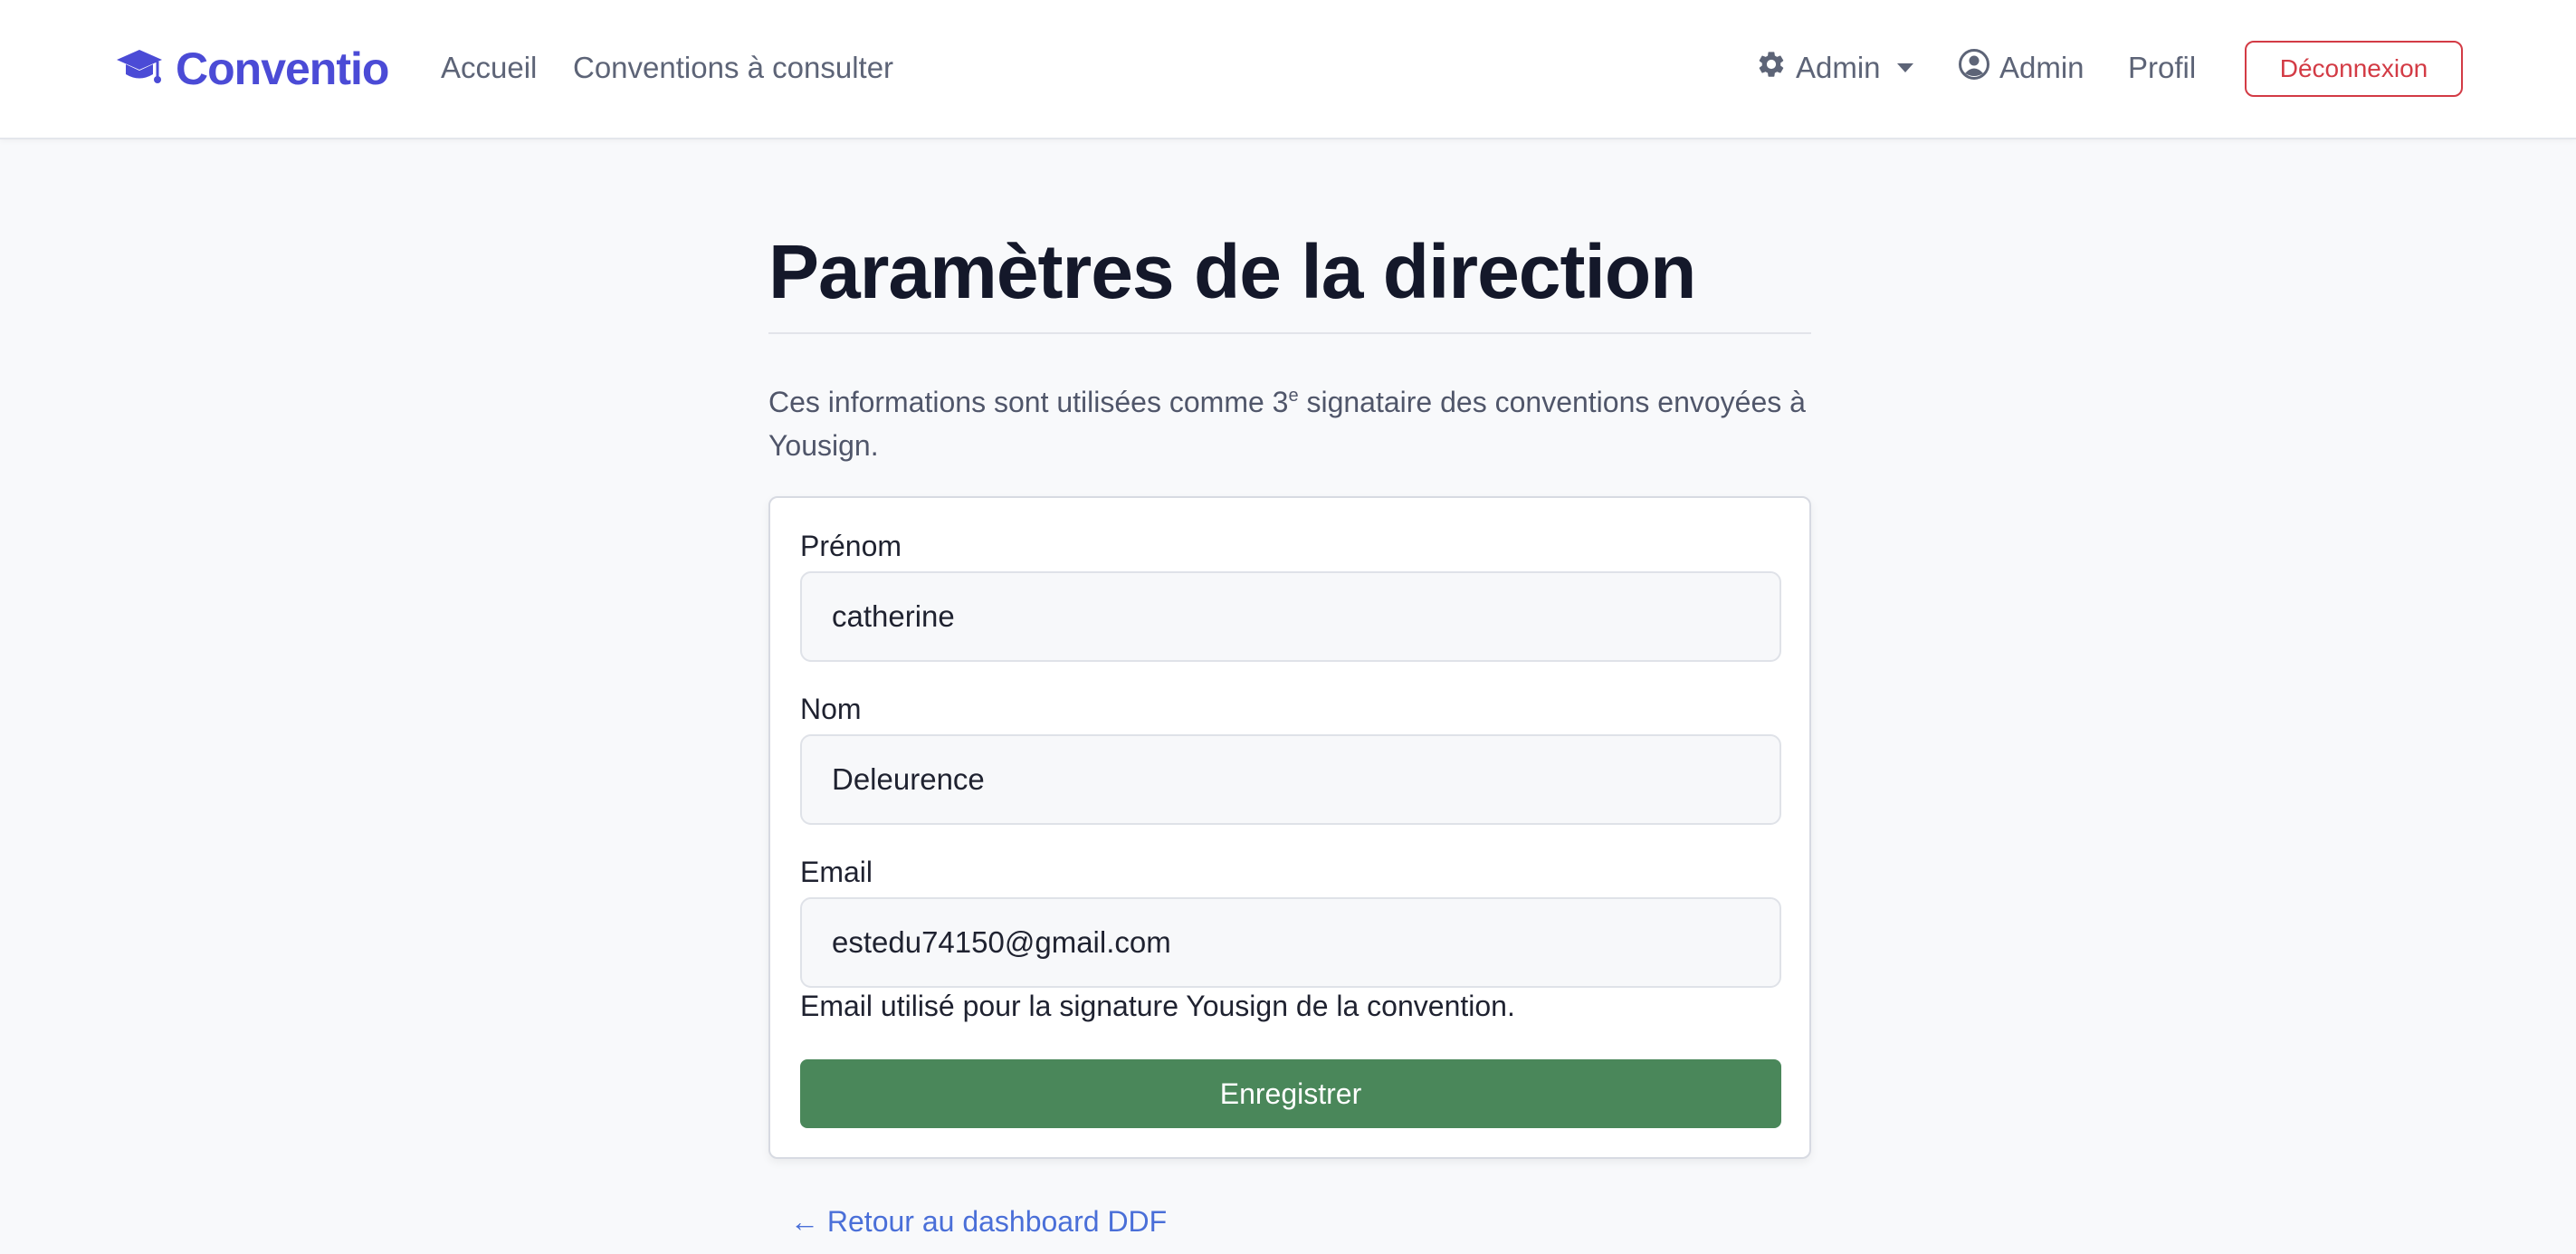 The image size is (2576, 1254). Describe the element at coordinates (1291, 780) in the screenshot. I see `nom-input` at that location.